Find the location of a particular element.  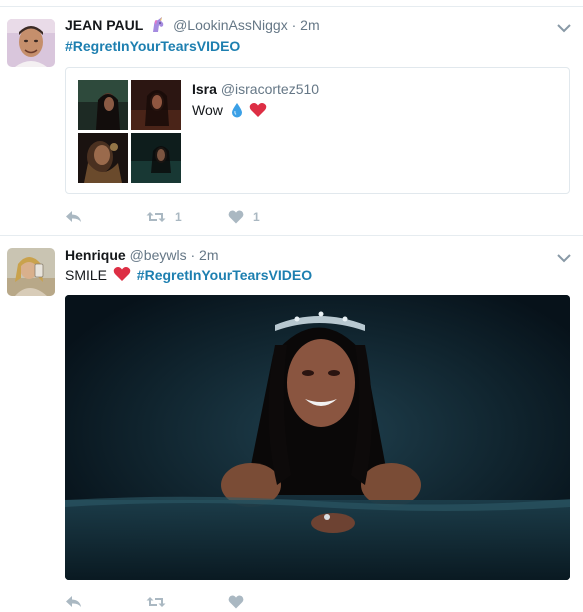

tweet-text: SMILE #RegretInYourTearsVIDEO is located at coordinates (188, 276).